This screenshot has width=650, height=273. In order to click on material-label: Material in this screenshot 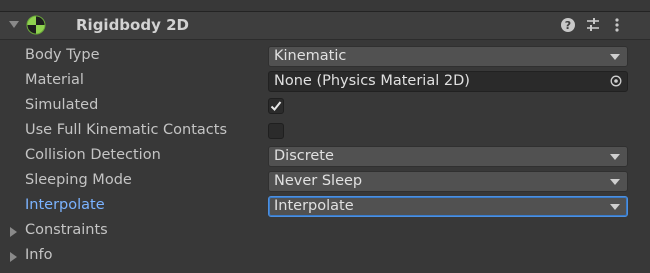, I will do `click(54, 80)`.